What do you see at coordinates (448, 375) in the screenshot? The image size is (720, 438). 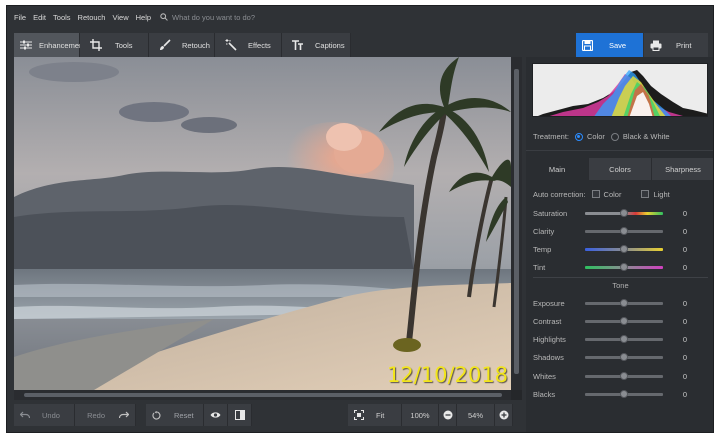 I see `date-stamp: 12/10/2018` at bounding box center [448, 375].